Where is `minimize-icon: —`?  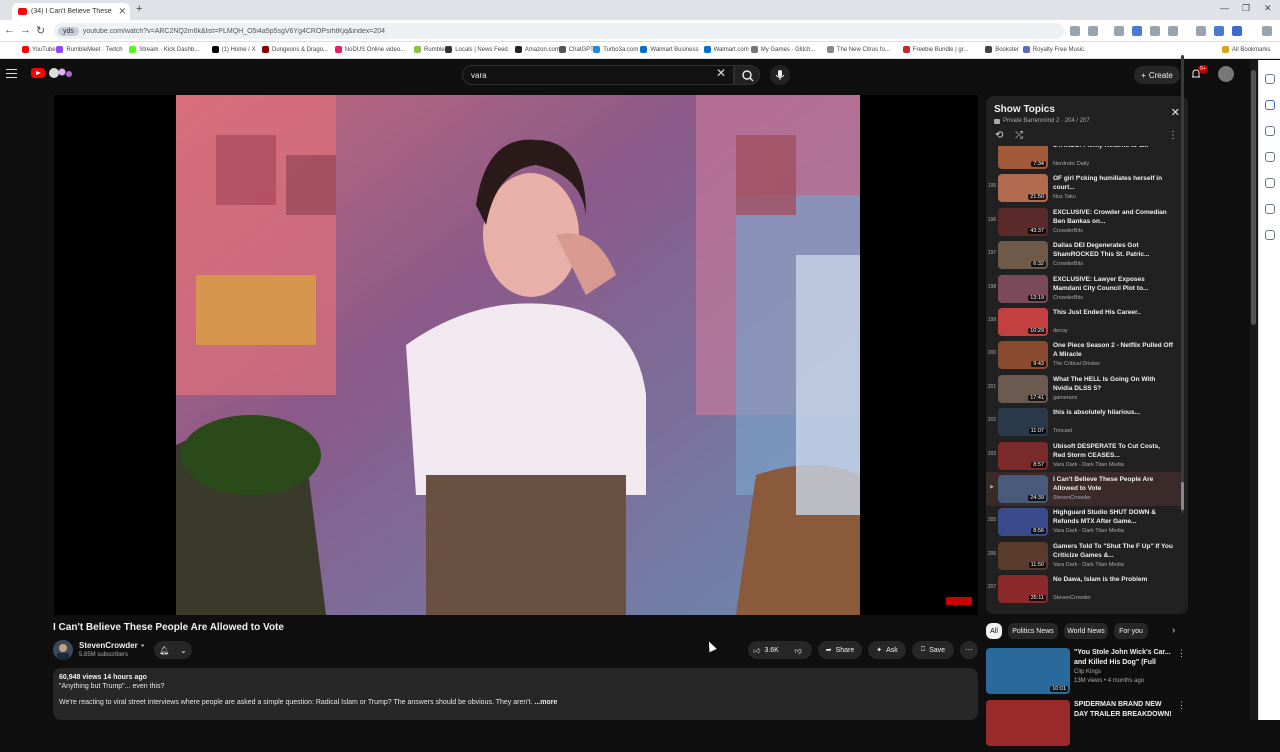 minimize-icon: — is located at coordinates (1224, 8).